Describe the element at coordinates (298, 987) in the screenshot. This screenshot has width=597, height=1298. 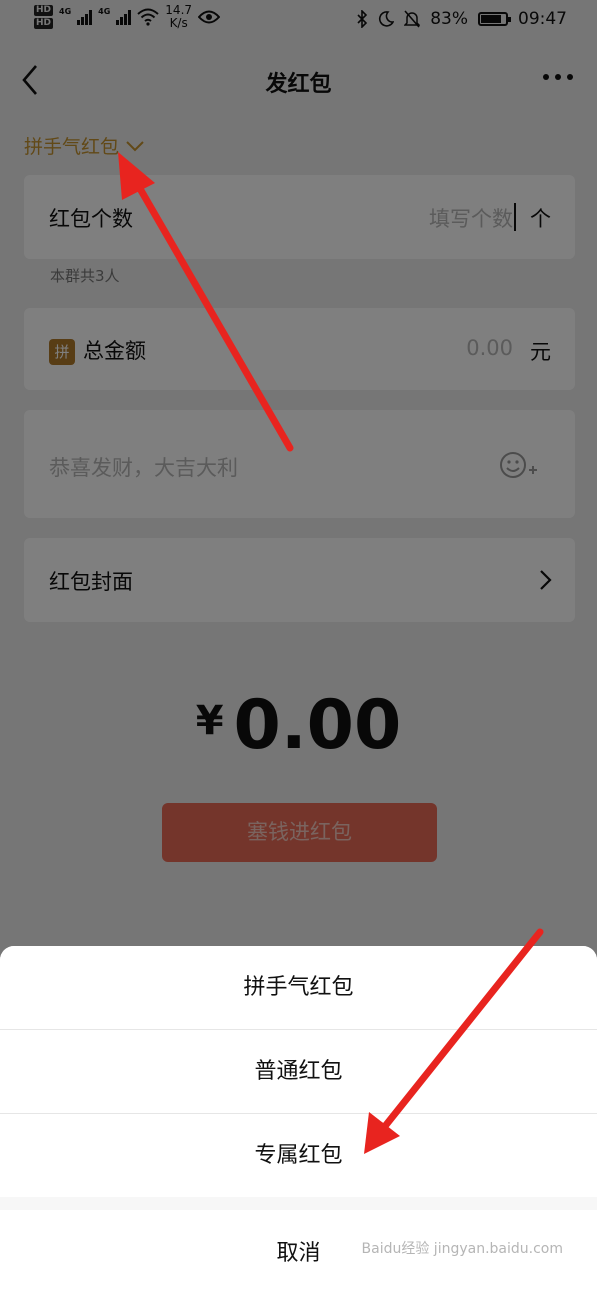
I see `option-lucky-packet: 拼手气红包` at that location.